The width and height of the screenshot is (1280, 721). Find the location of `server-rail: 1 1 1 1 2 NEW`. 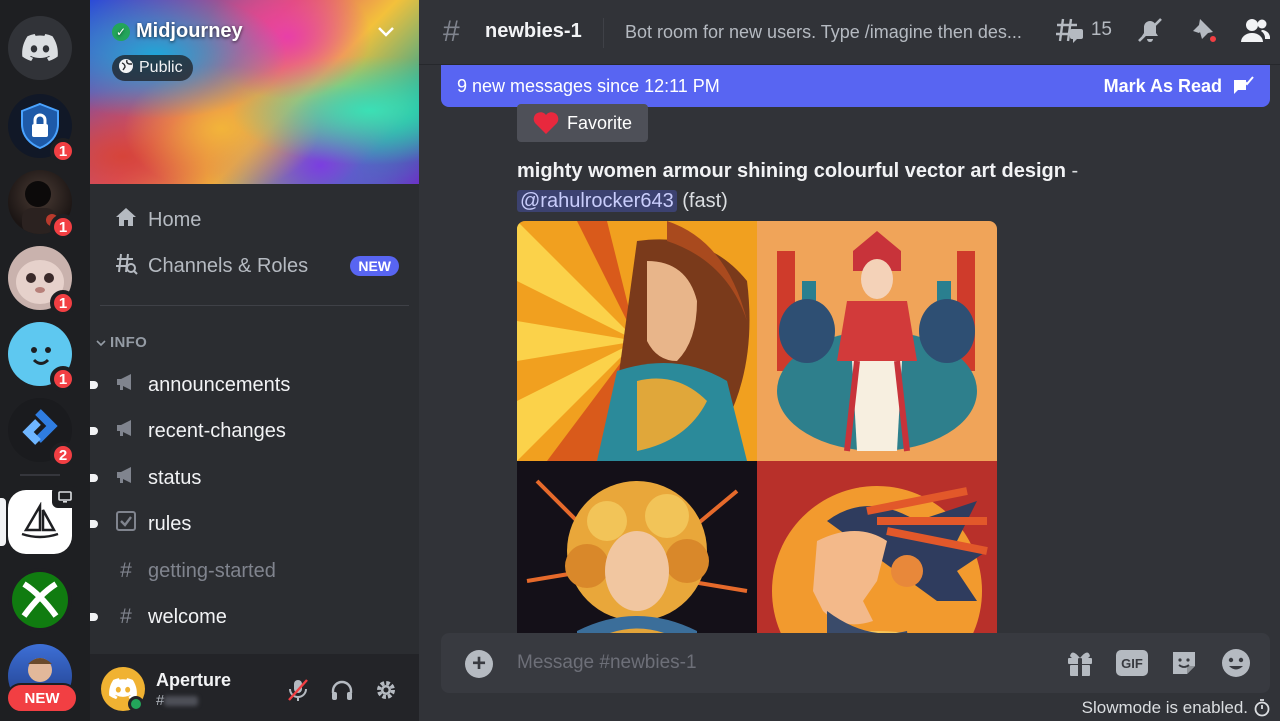

server-rail: 1 1 1 1 2 NEW is located at coordinates (45, 360).